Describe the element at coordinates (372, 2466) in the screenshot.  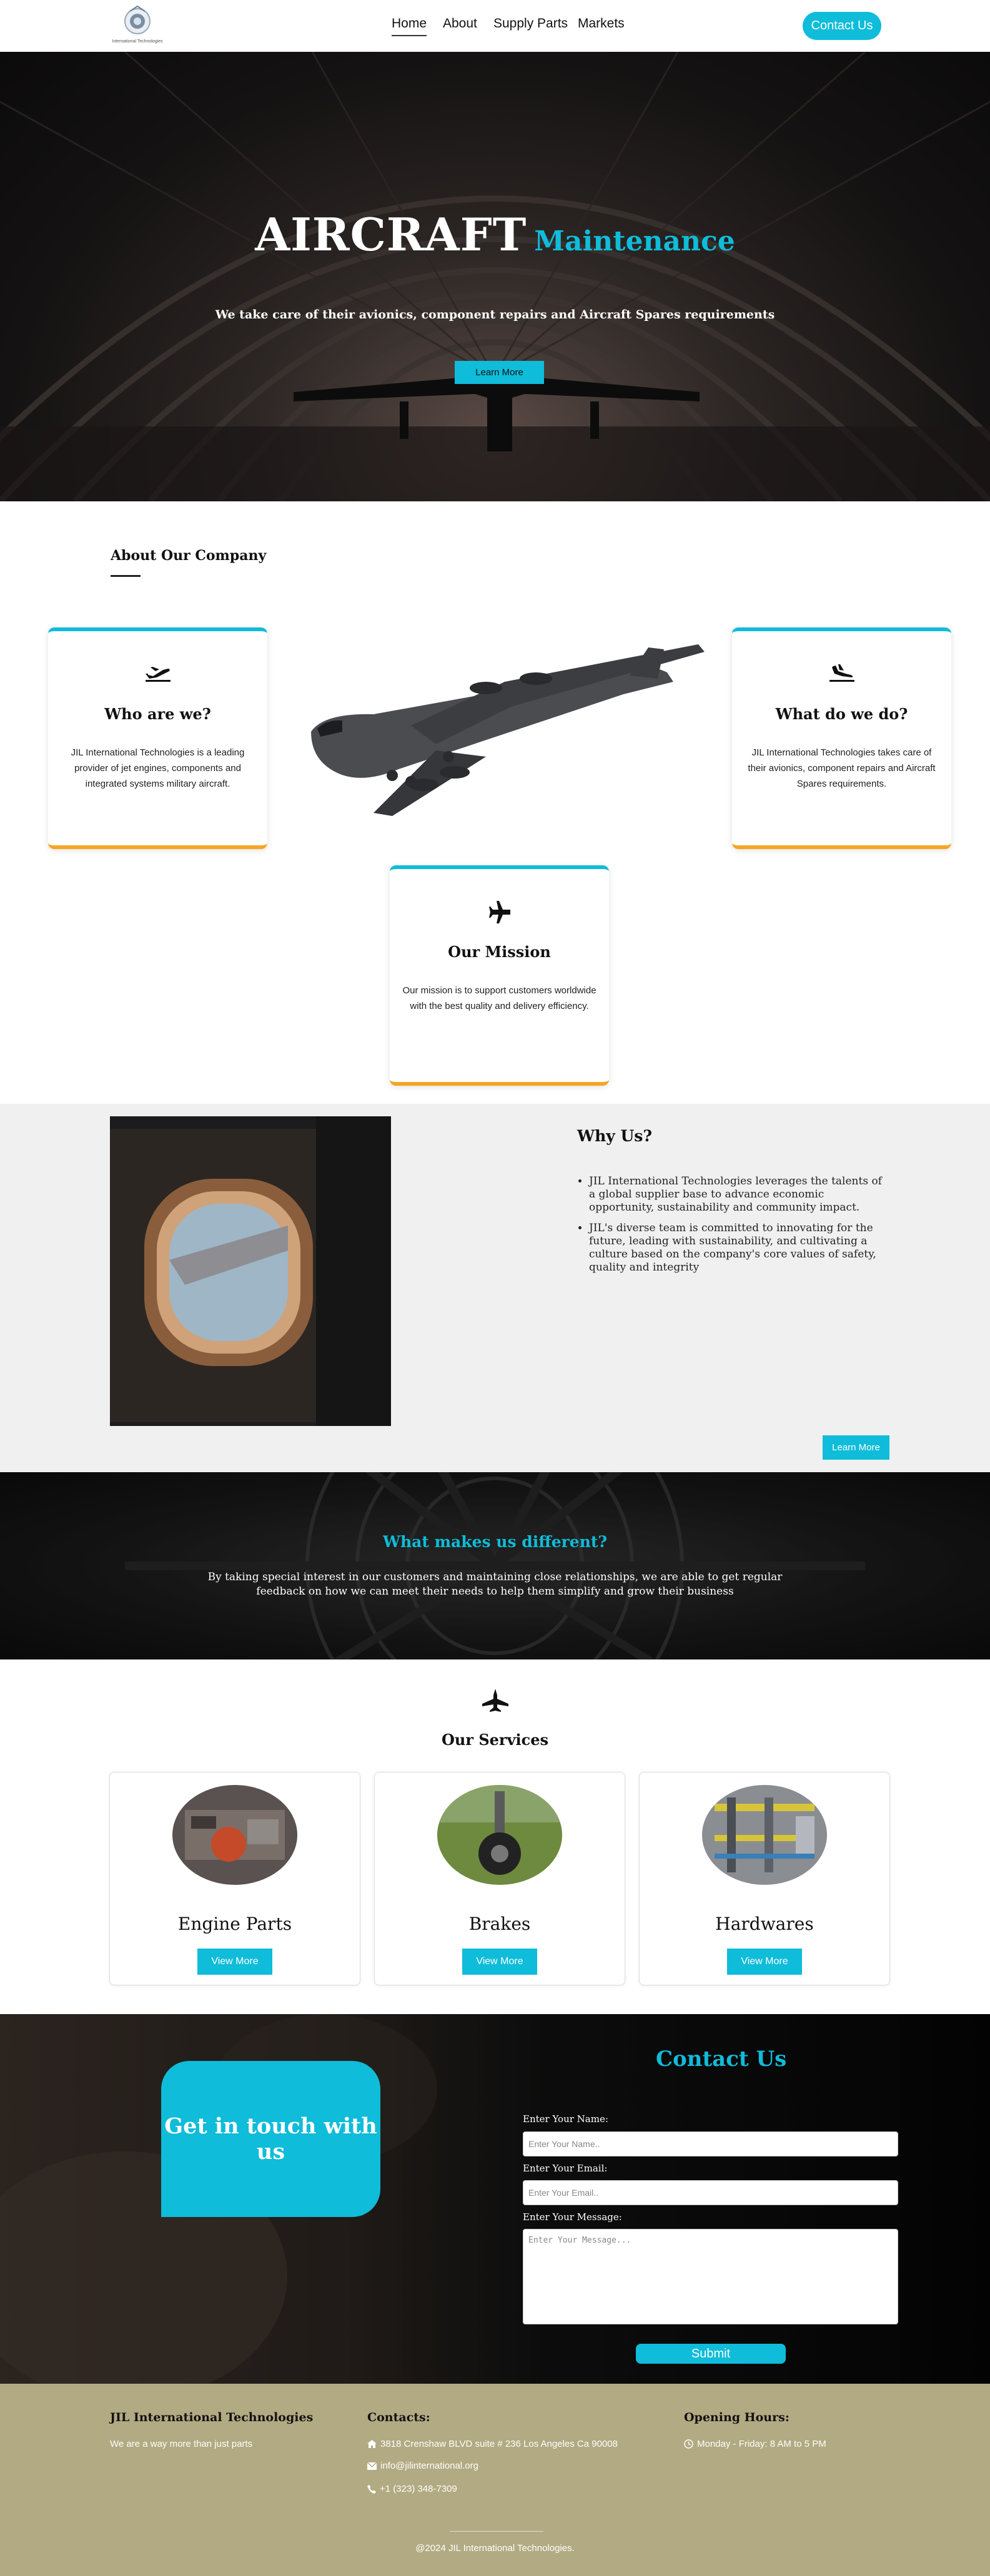
I see `envelope-icon` at that location.